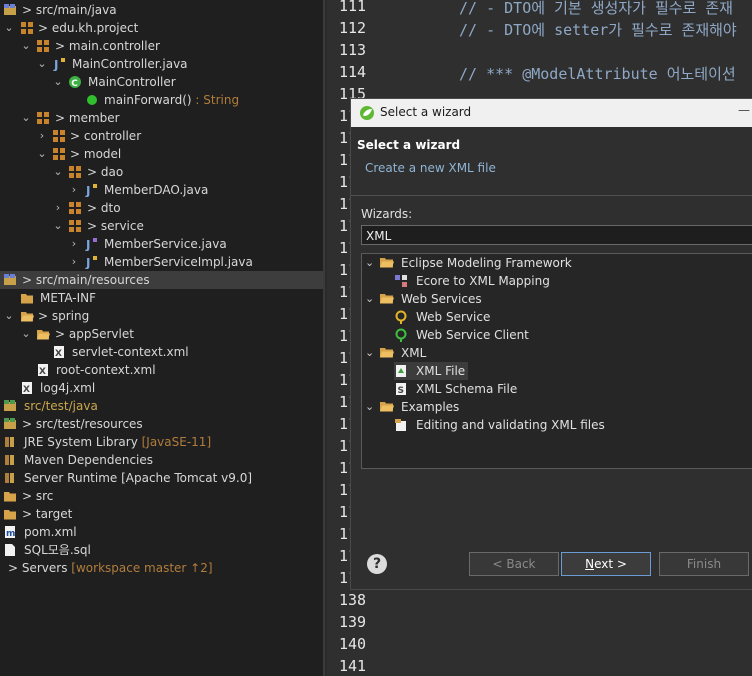 The width and height of the screenshot is (752, 676). Describe the element at coordinates (606, 564) in the screenshot. I see `next-button: Next >` at that location.